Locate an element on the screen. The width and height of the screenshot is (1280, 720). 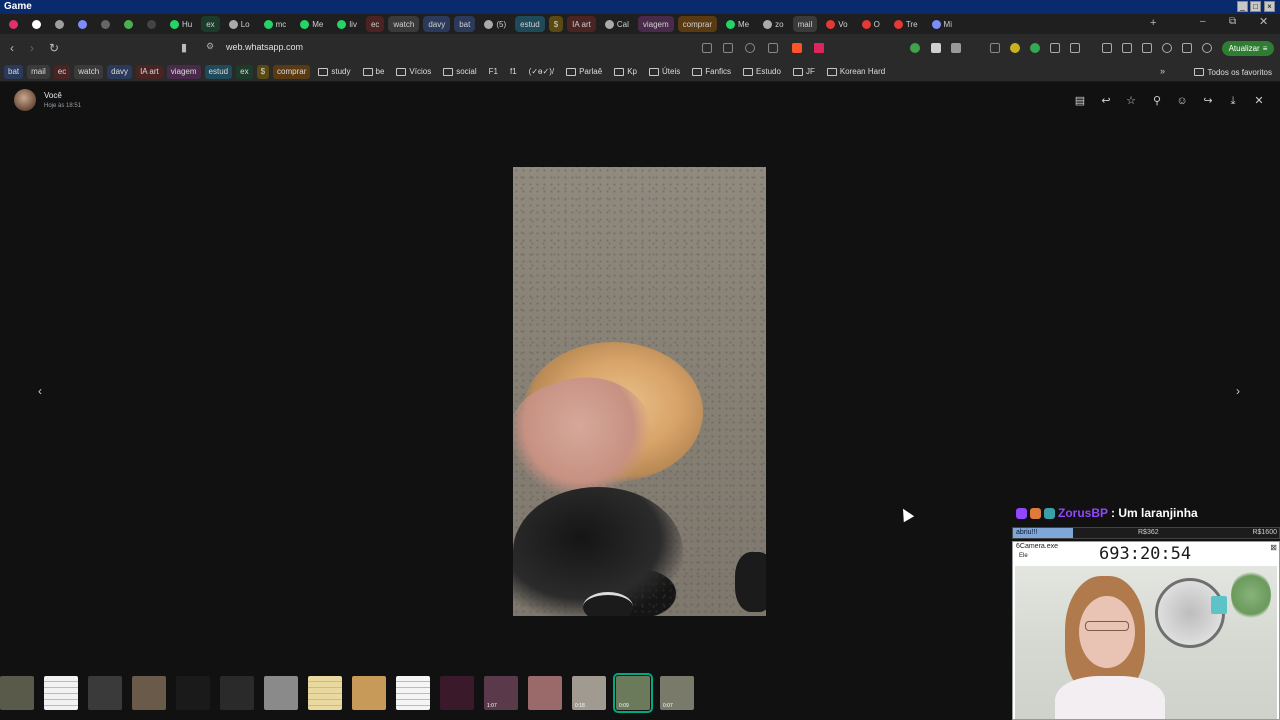
grid-icon: ▤ is located at coordinates (1080, 101).